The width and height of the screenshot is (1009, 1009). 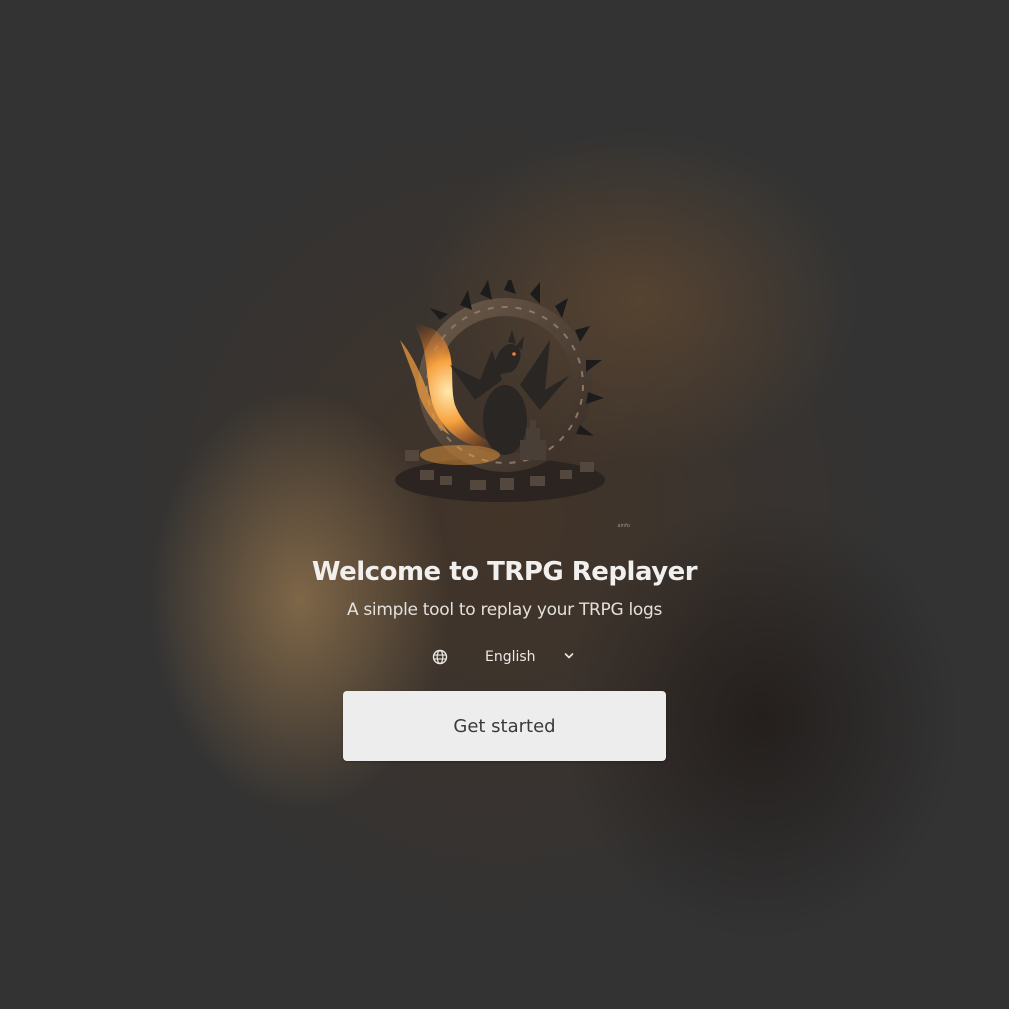 I want to click on language-selector: English, so click(x=505, y=657).